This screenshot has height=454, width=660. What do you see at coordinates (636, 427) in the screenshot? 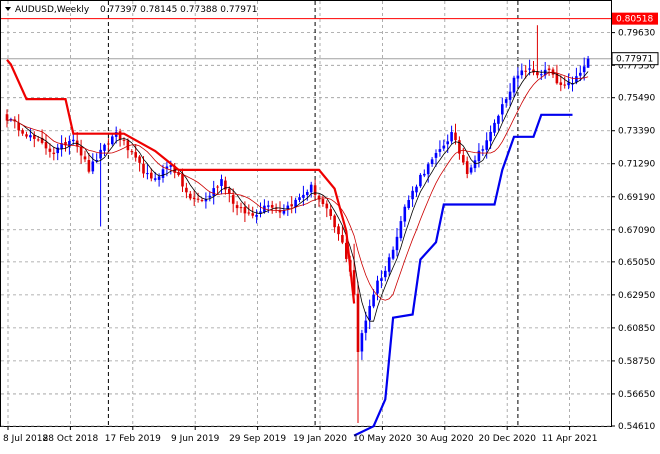
I see `y-tick-label: 0.54610` at bounding box center [636, 427].